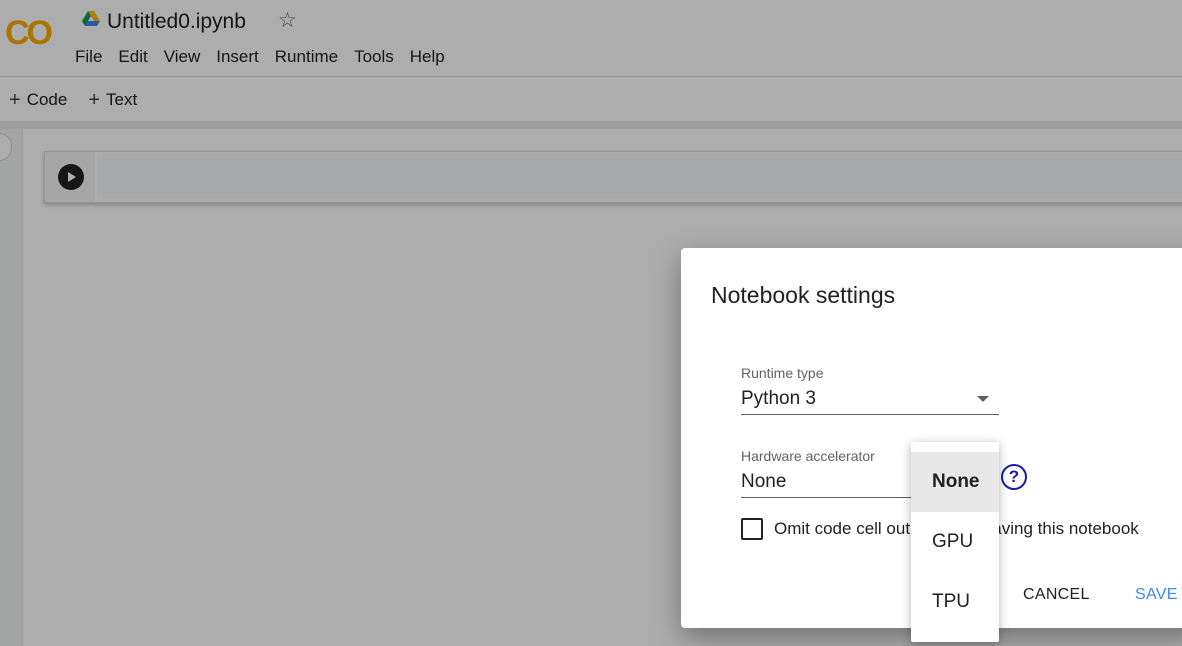  I want to click on hardware-accelerator-label: Hardware accelerator, so click(808, 456).